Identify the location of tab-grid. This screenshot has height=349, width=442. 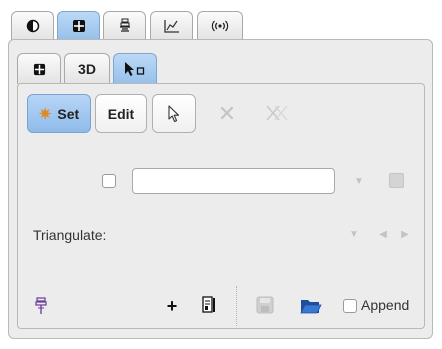
(78, 25).